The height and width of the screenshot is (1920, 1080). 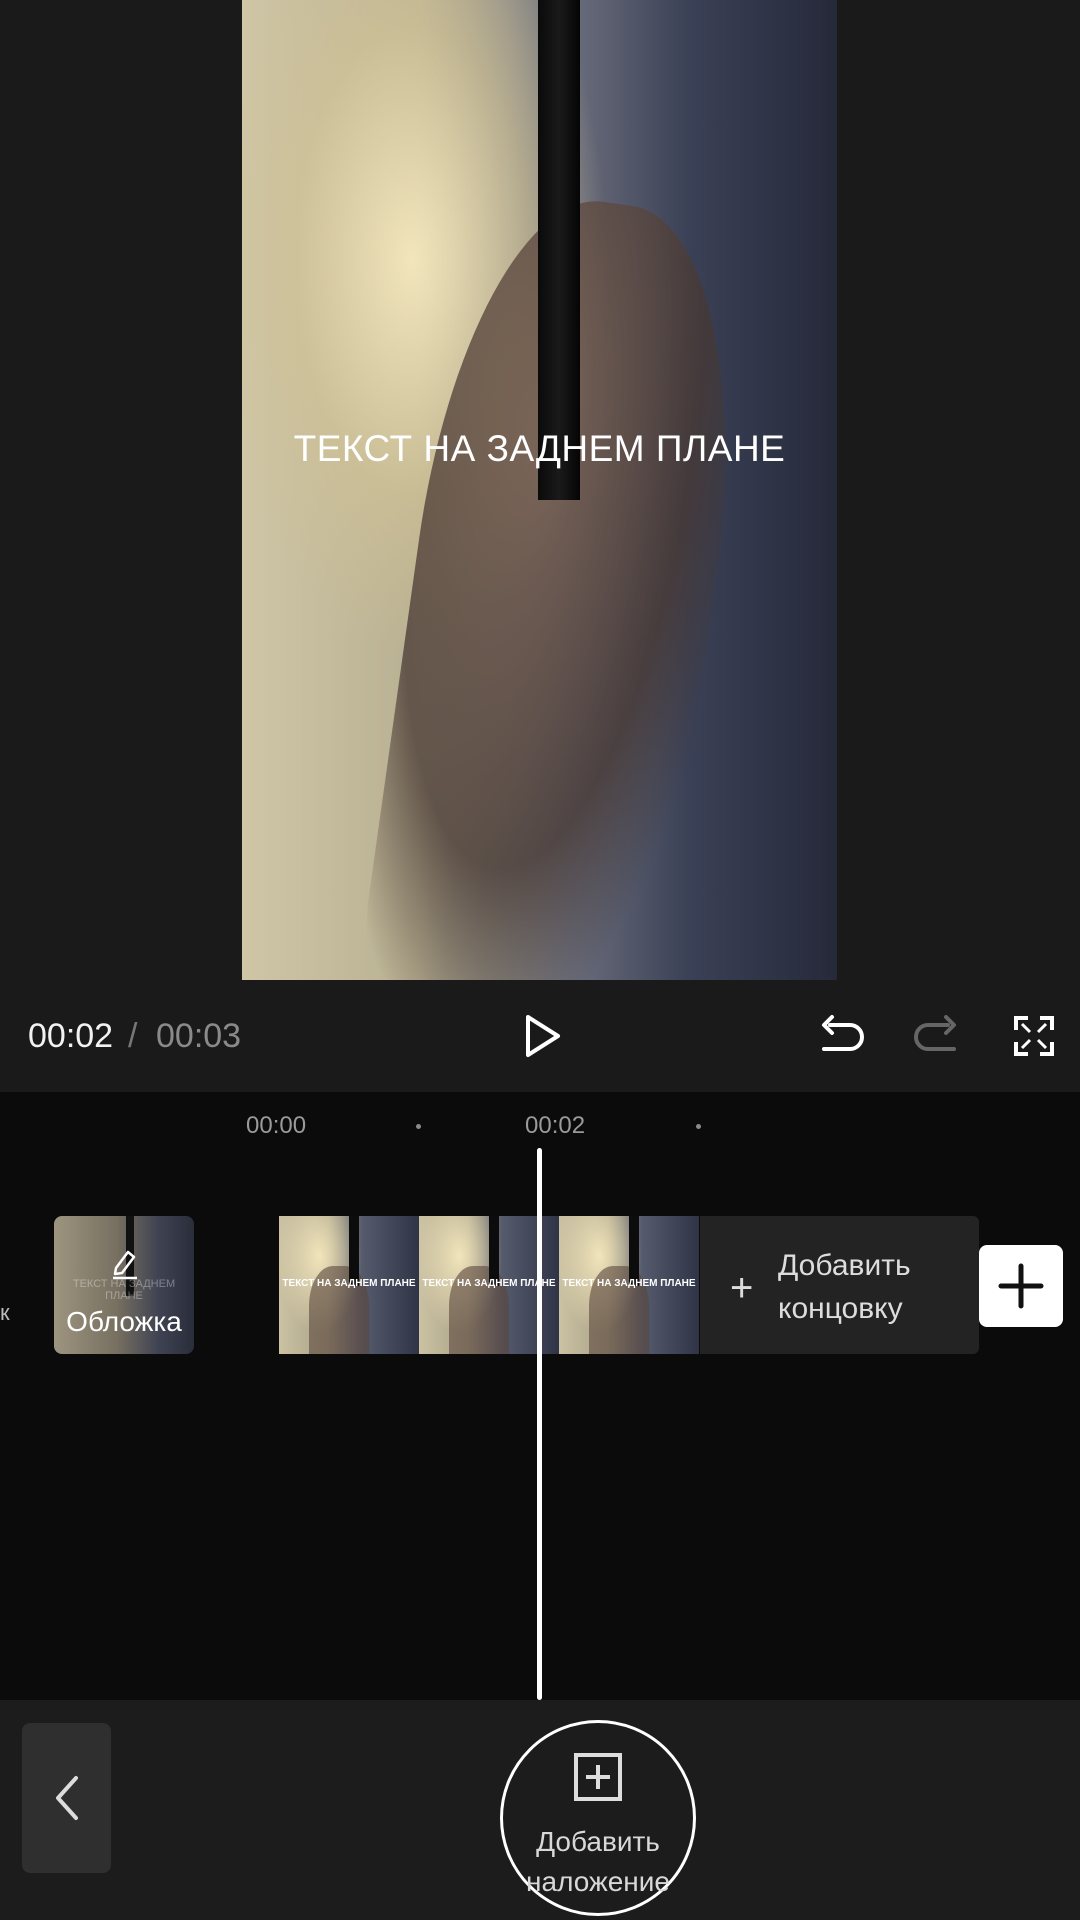 I want to click on back-button, so click(x=66, y=1798).